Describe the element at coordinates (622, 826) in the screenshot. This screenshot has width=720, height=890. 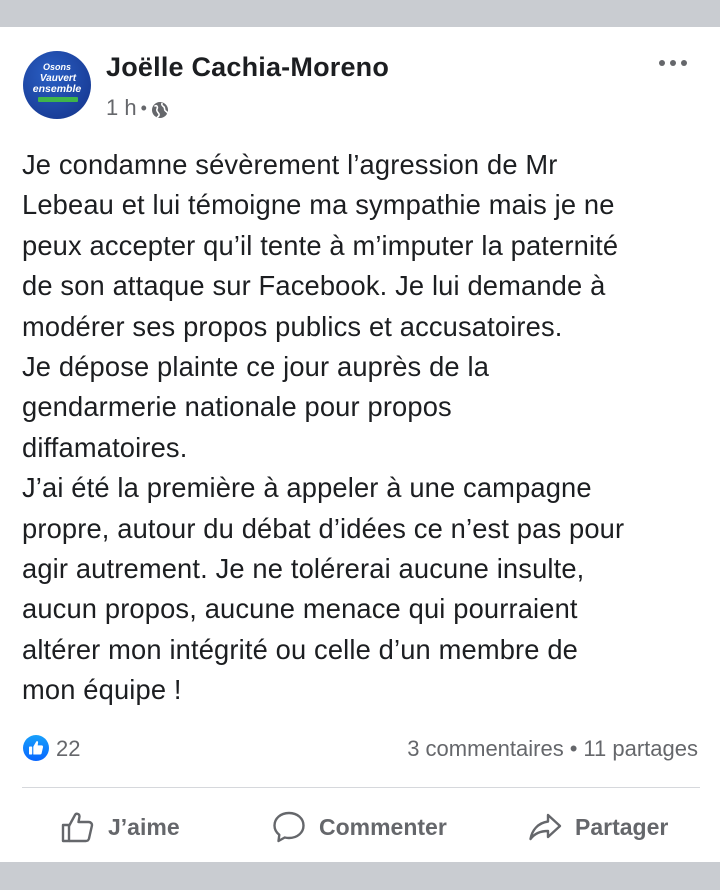
I see `share-button-label: Partager` at that location.